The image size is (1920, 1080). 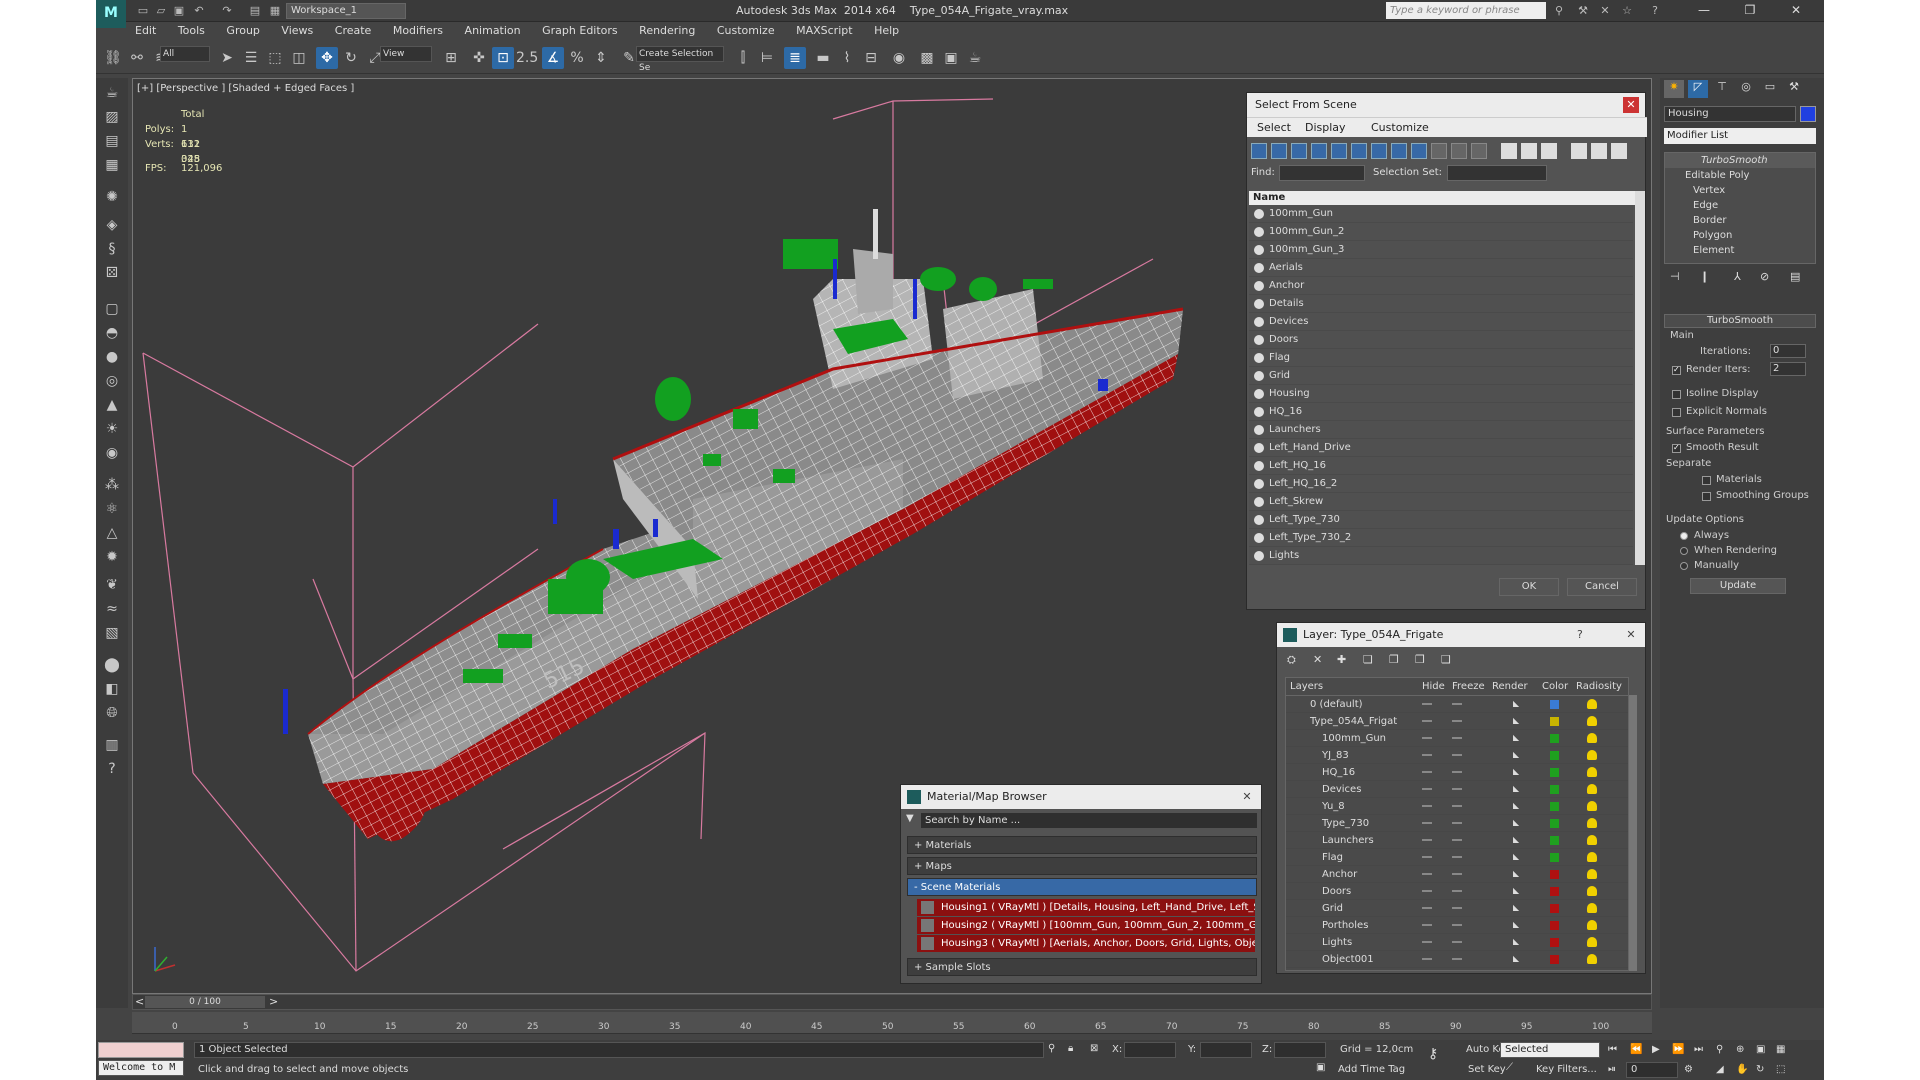 I want to click on object-color-swatch, so click(x=1808, y=114).